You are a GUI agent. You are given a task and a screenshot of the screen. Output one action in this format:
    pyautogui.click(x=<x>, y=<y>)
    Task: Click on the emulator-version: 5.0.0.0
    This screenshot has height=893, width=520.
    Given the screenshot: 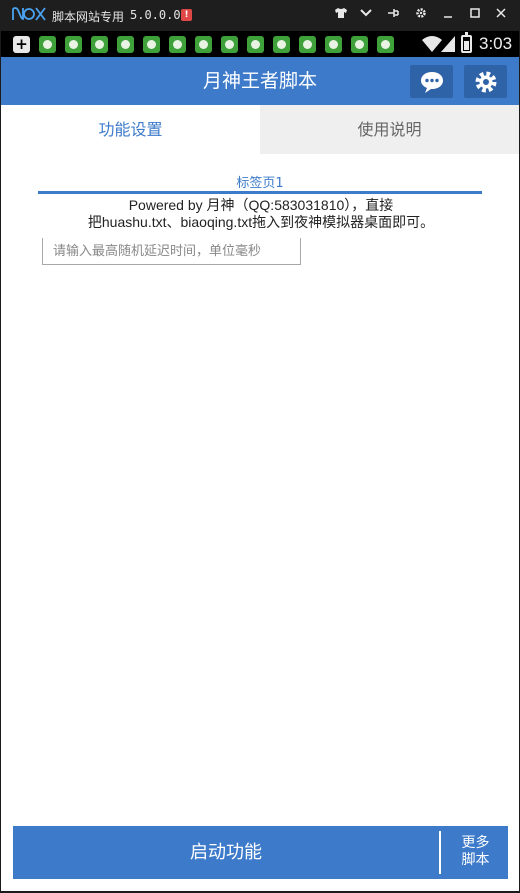 What is the action you would take?
    pyautogui.click(x=155, y=15)
    